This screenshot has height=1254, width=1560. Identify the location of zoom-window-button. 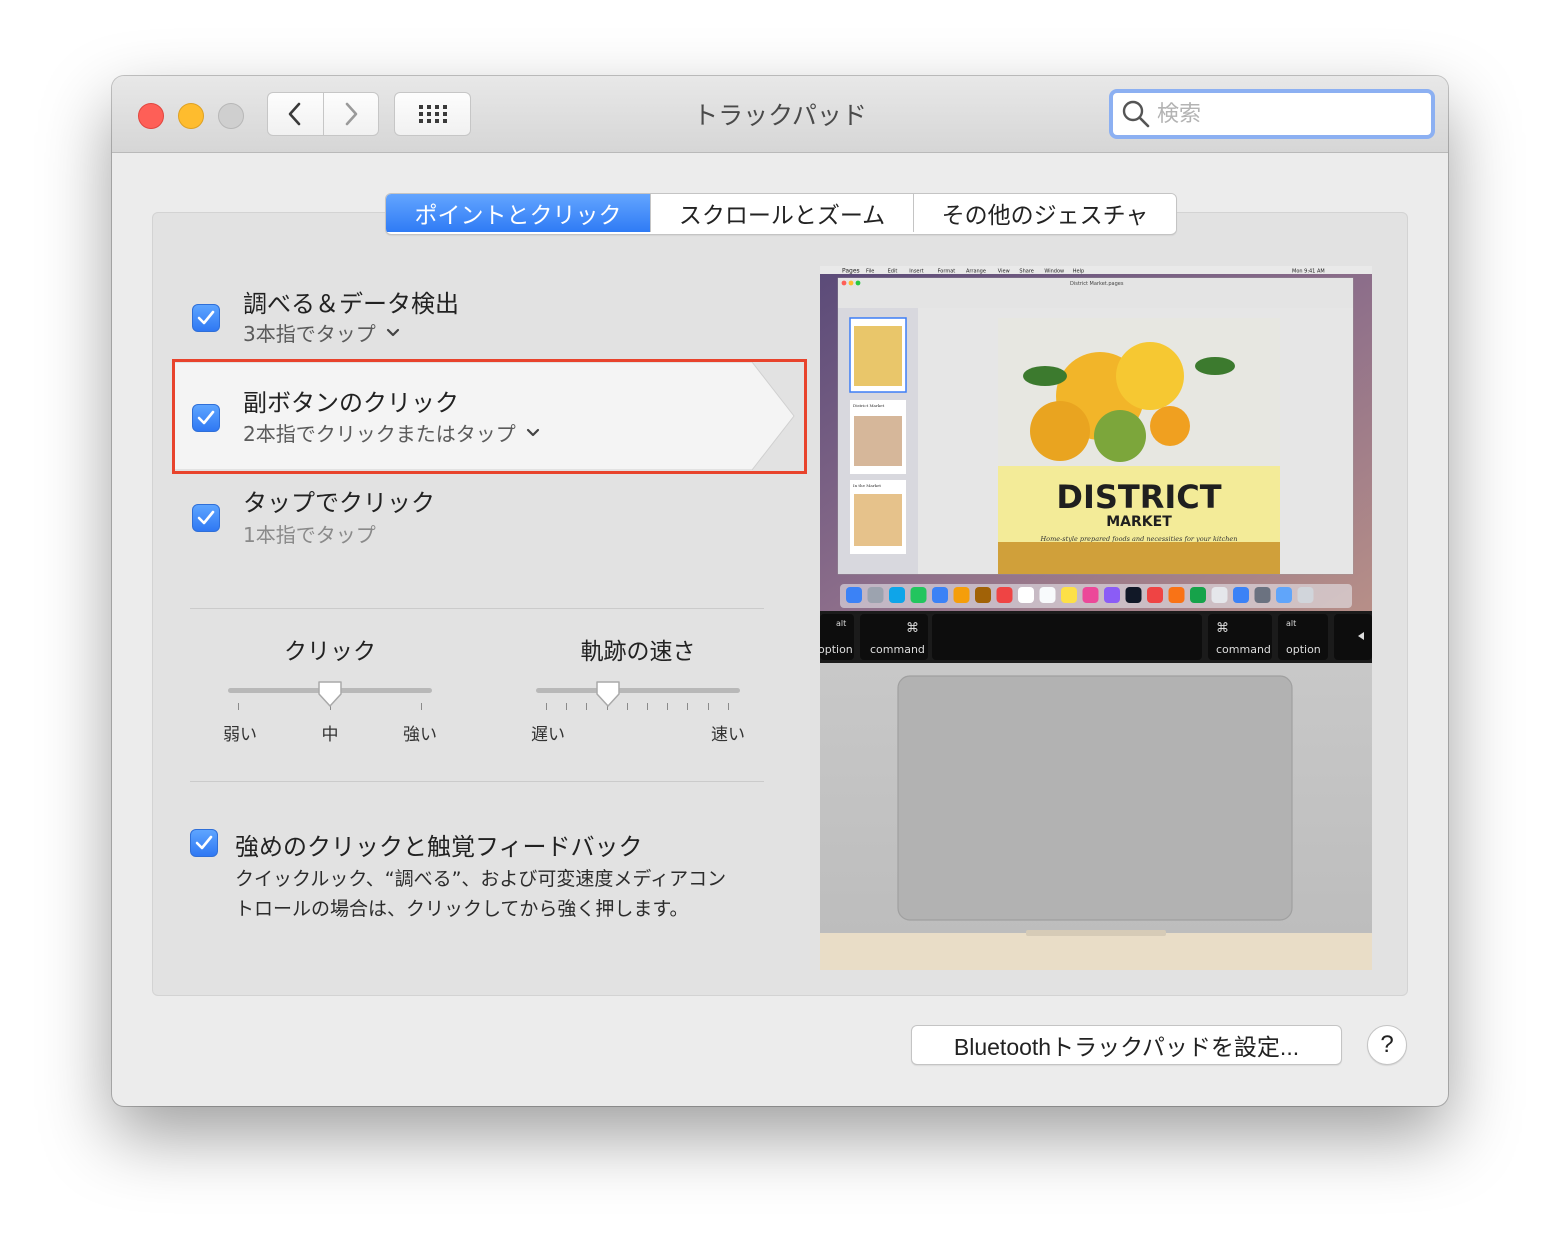
(231, 116).